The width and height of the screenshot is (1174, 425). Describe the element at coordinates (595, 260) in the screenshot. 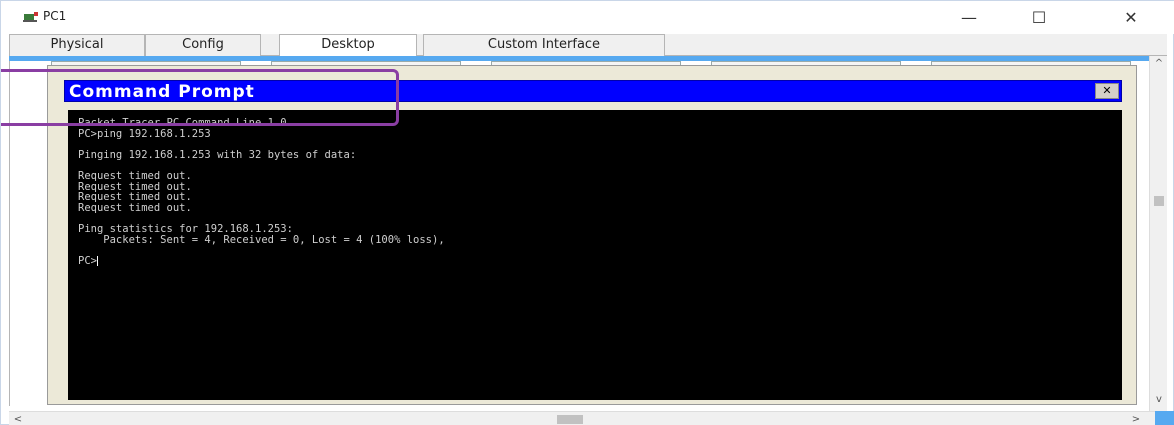

I see `terminal-prompt-line: PC>` at that location.